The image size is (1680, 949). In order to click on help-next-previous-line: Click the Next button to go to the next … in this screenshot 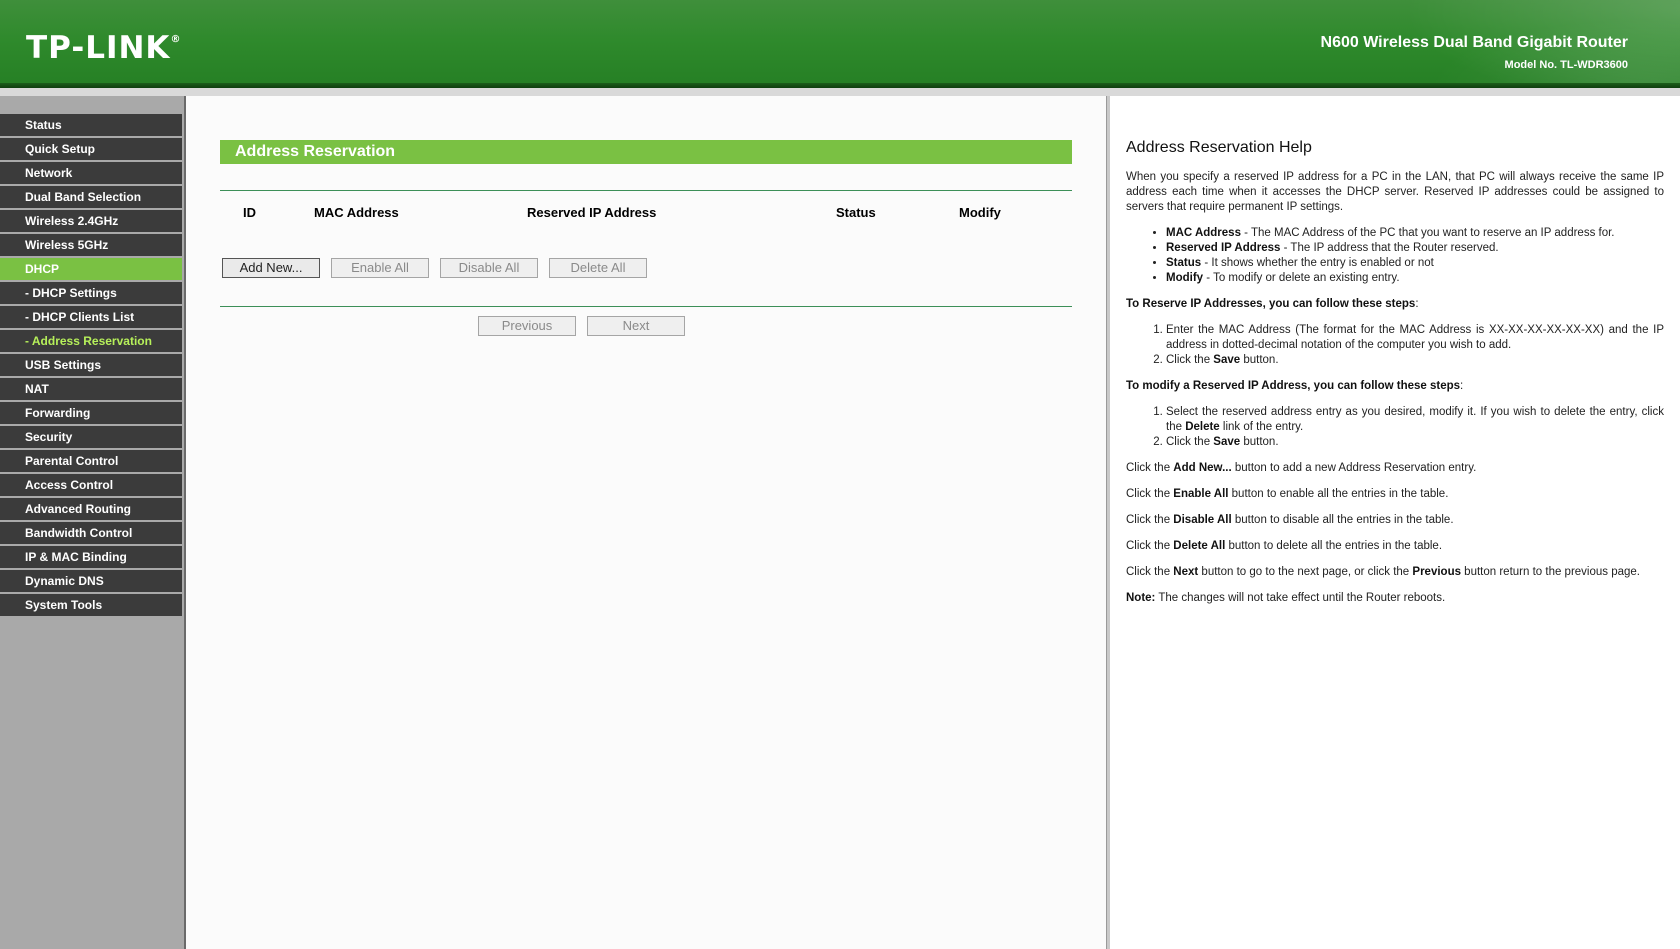, I will do `click(1383, 572)`.